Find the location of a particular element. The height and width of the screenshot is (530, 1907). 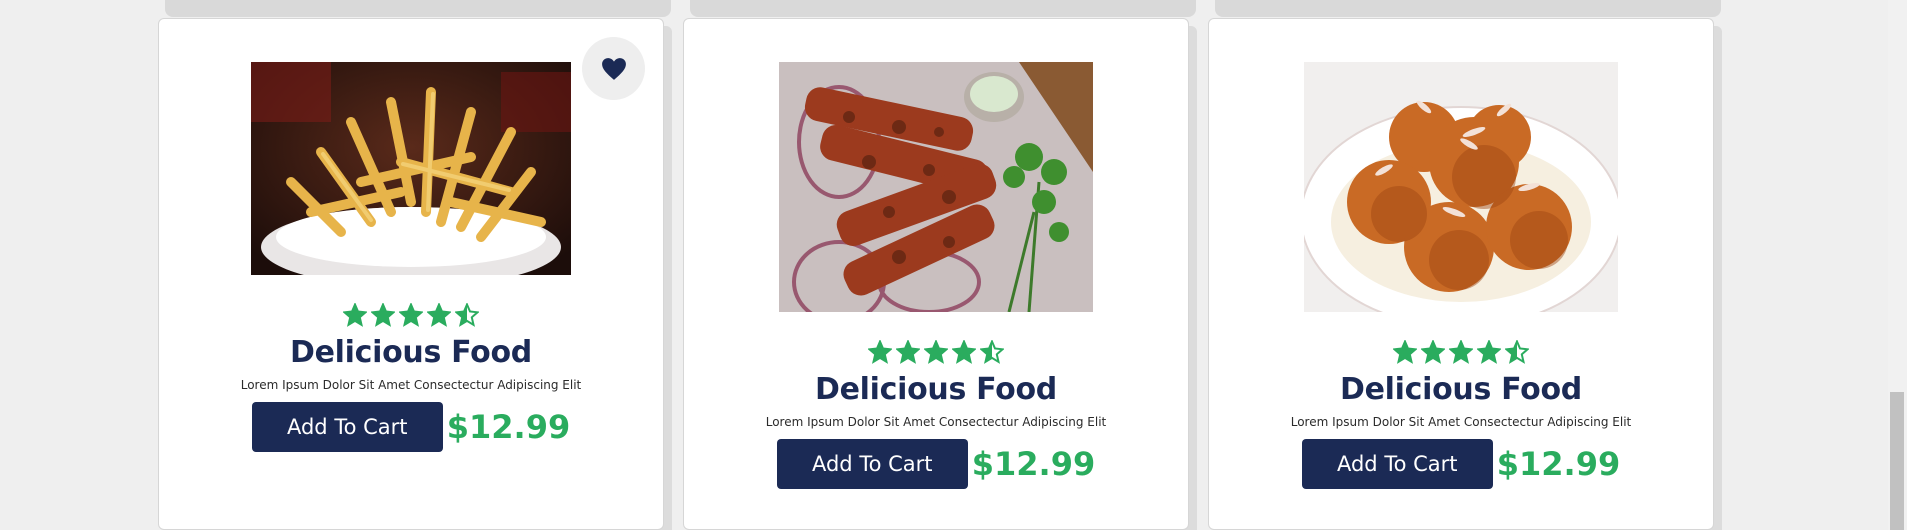

scrollbar-thumb is located at coordinates (1897, 461).